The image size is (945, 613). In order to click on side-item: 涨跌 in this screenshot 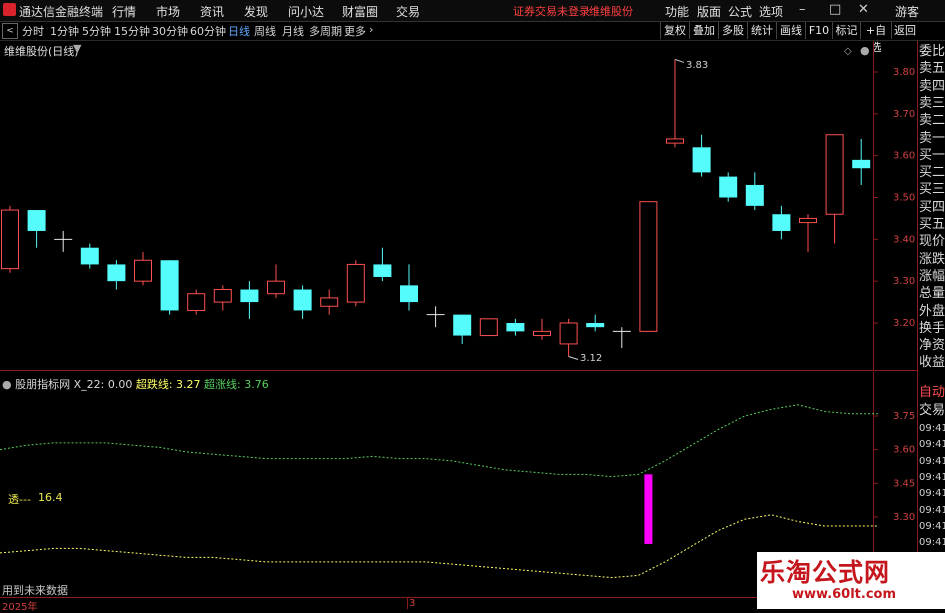, I will do `click(932, 260)`.